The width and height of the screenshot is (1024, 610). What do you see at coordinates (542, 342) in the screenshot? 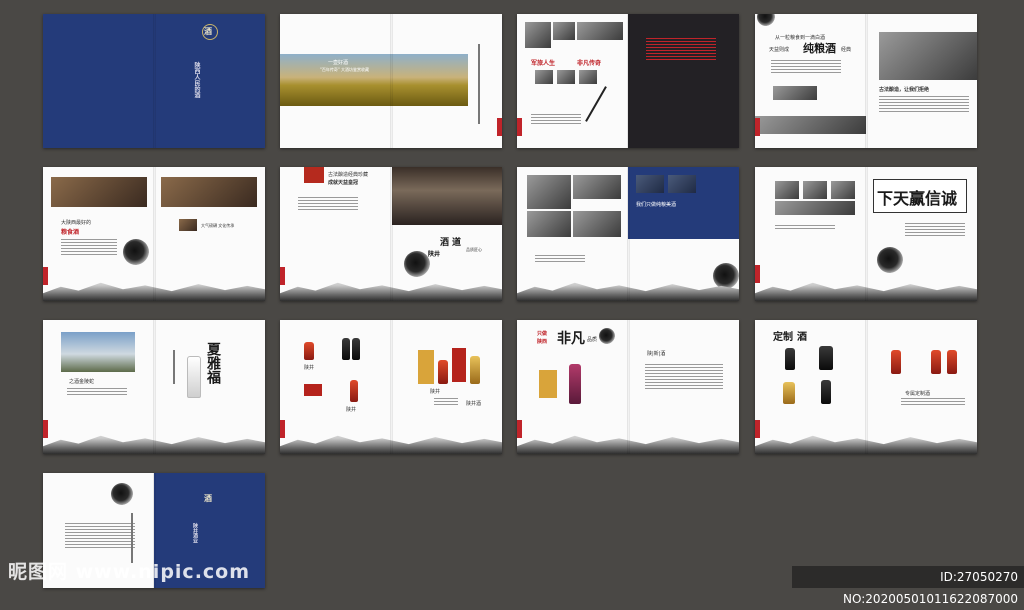
I see `heading-small-2: 陕西` at bounding box center [542, 342].